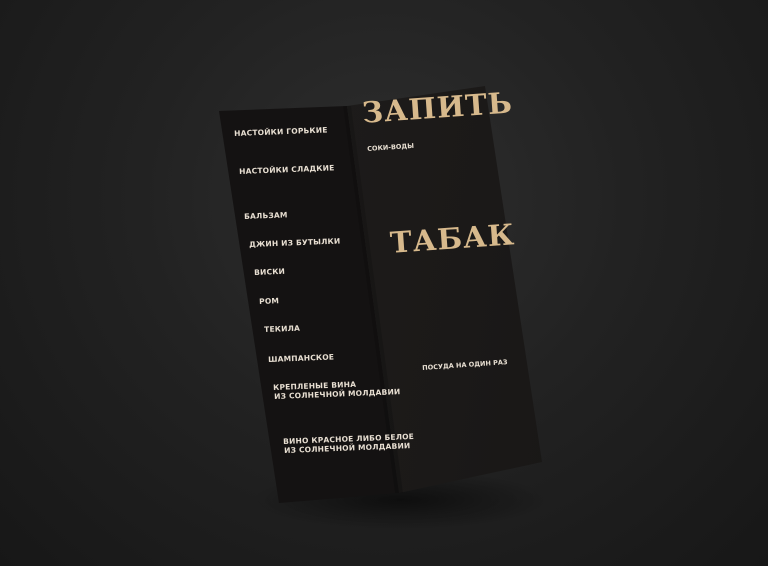 This screenshot has width=768, height=566. Describe the element at coordinates (437, 107) in the screenshot. I see `drinks-title: ЗАПИТЬ` at that location.